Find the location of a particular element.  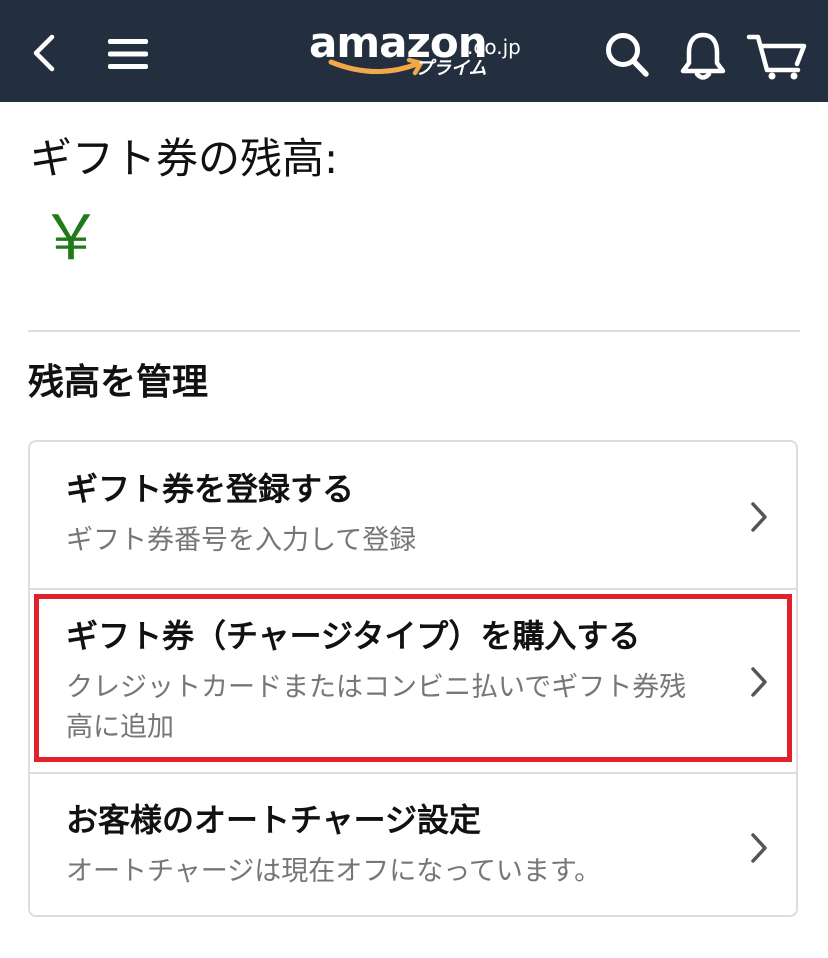

register-gift-card-row: ギフト券を登録する ギフト券番号を入力して登録 is located at coordinates (413, 515).